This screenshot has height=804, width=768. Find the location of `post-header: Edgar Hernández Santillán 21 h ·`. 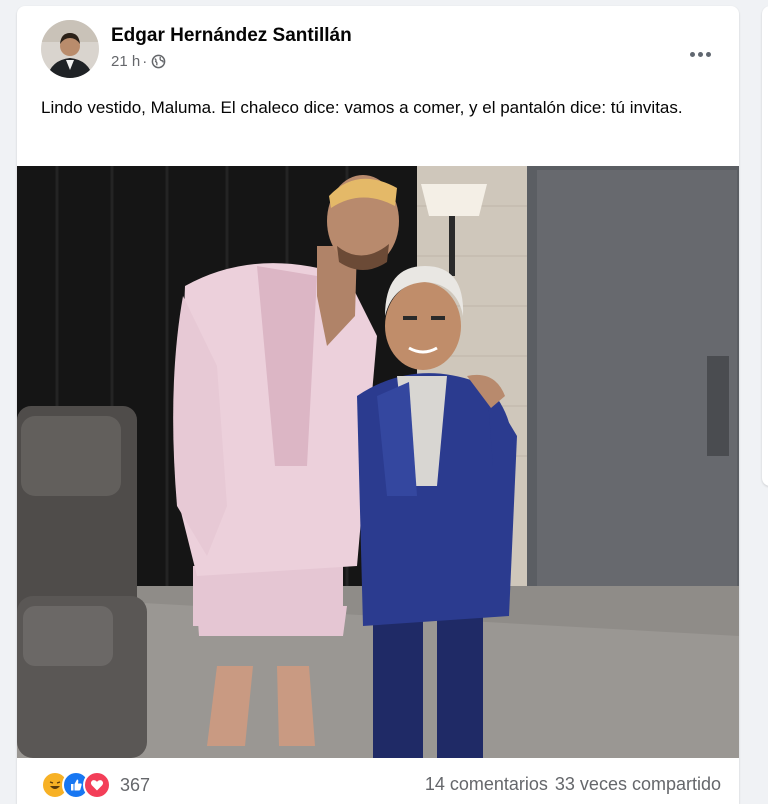

post-header: Edgar Hernández Santillán 21 h · is located at coordinates (381, 50).